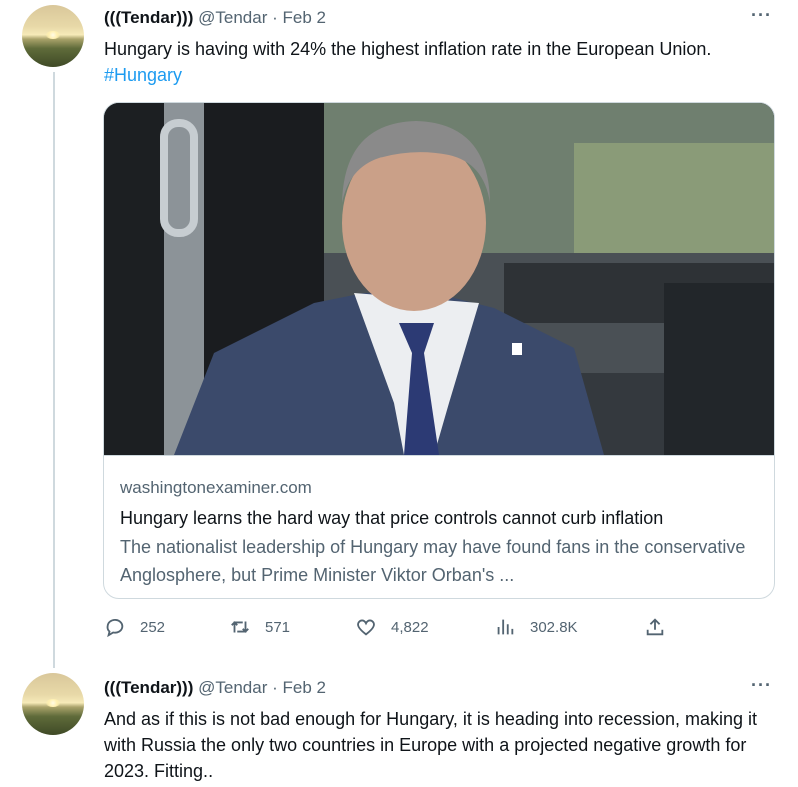 This screenshot has height=787, width=798. Describe the element at coordinates (115, 628) in the screenshot. I see `reply-icon` at that location.